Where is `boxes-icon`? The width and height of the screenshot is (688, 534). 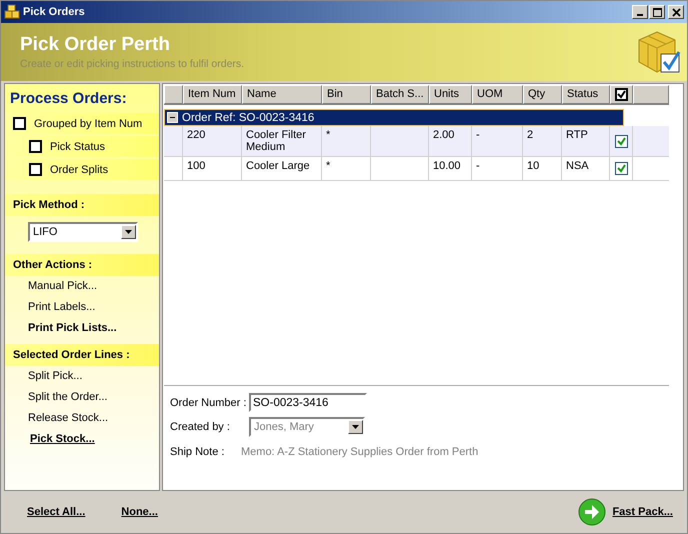
boxes-icon is located at coordinates (12, 12).